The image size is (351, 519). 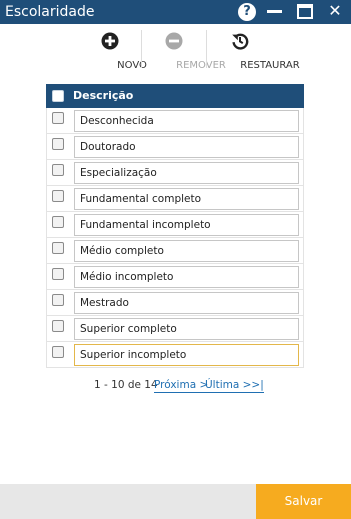 I want to click on title-bar: Escolaridade ? ✕, so click(x=175, y=12).